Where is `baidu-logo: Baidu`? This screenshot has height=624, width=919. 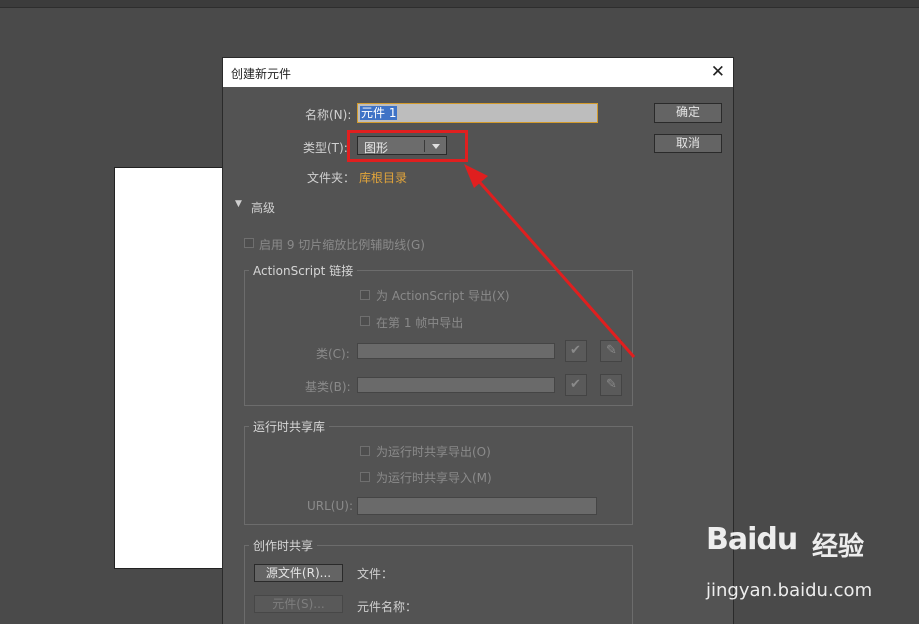 baidu-logo: Baidu is located at coordinates (752, 539).